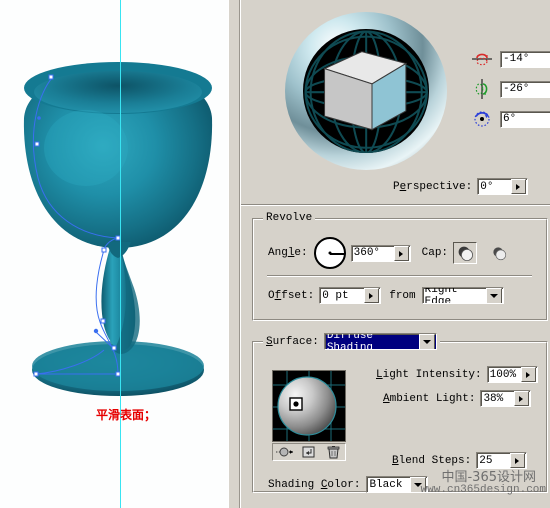 This screenshot has width=550, height=508. What do you see at coordinates (481, 89) in the screenshot?
I see `rotate-y-axis-icon` at bounding box center [481, 89].